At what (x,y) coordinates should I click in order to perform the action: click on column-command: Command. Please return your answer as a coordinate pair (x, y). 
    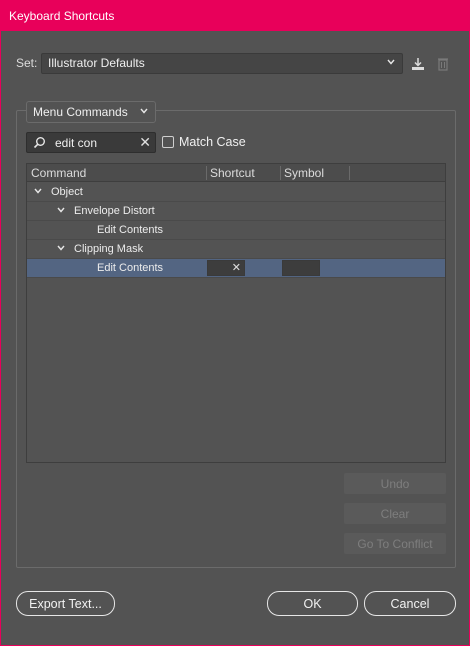
    Looking at the image, I should click on (58, 173).